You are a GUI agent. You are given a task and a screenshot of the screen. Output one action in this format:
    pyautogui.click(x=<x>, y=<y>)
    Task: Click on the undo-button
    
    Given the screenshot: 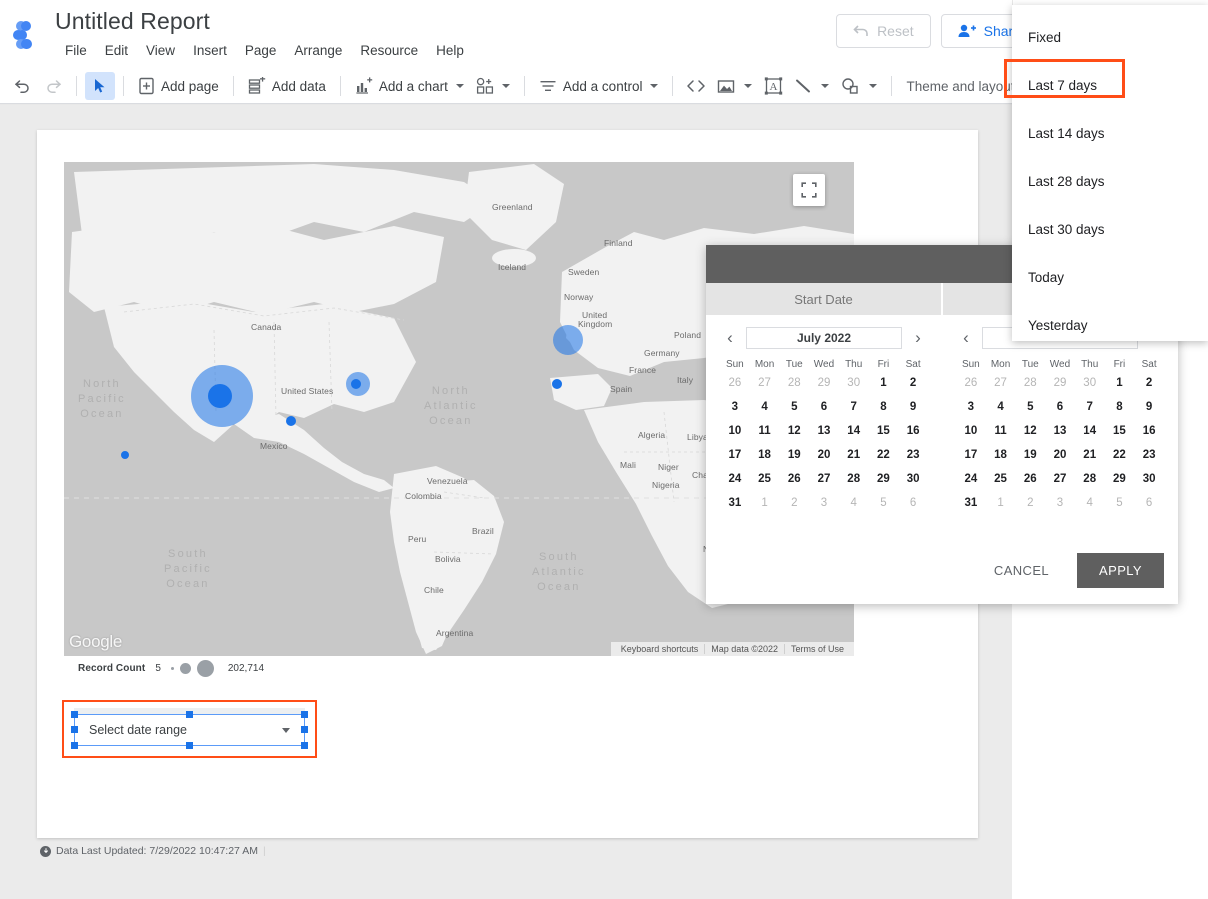 What is the action you would take?
    pyautogui.click(x=23, y=86)
    